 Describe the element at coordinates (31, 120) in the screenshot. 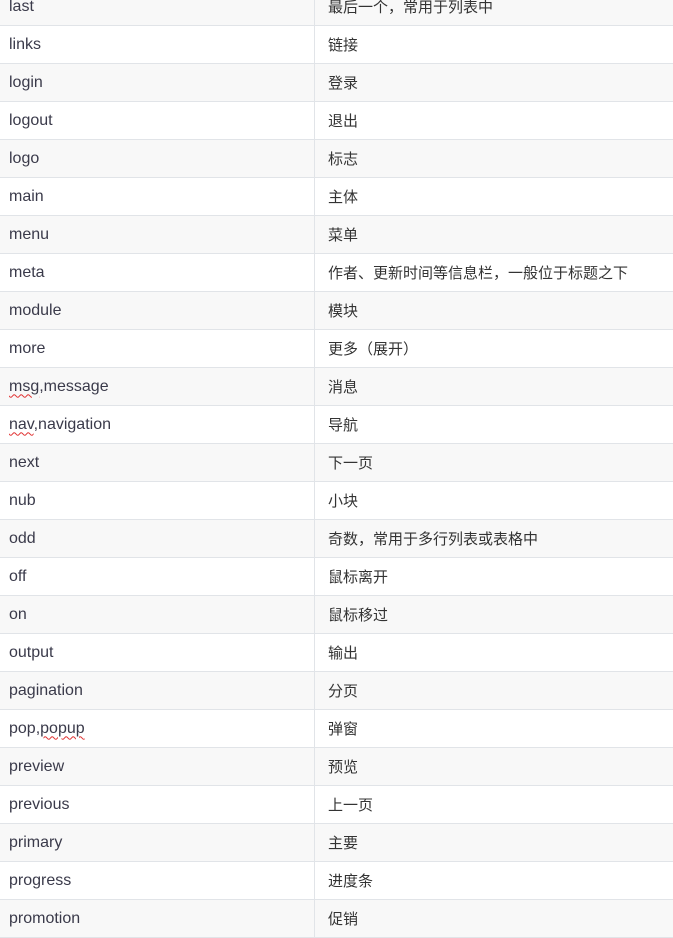

I see `class-name-text: logout` at that location.